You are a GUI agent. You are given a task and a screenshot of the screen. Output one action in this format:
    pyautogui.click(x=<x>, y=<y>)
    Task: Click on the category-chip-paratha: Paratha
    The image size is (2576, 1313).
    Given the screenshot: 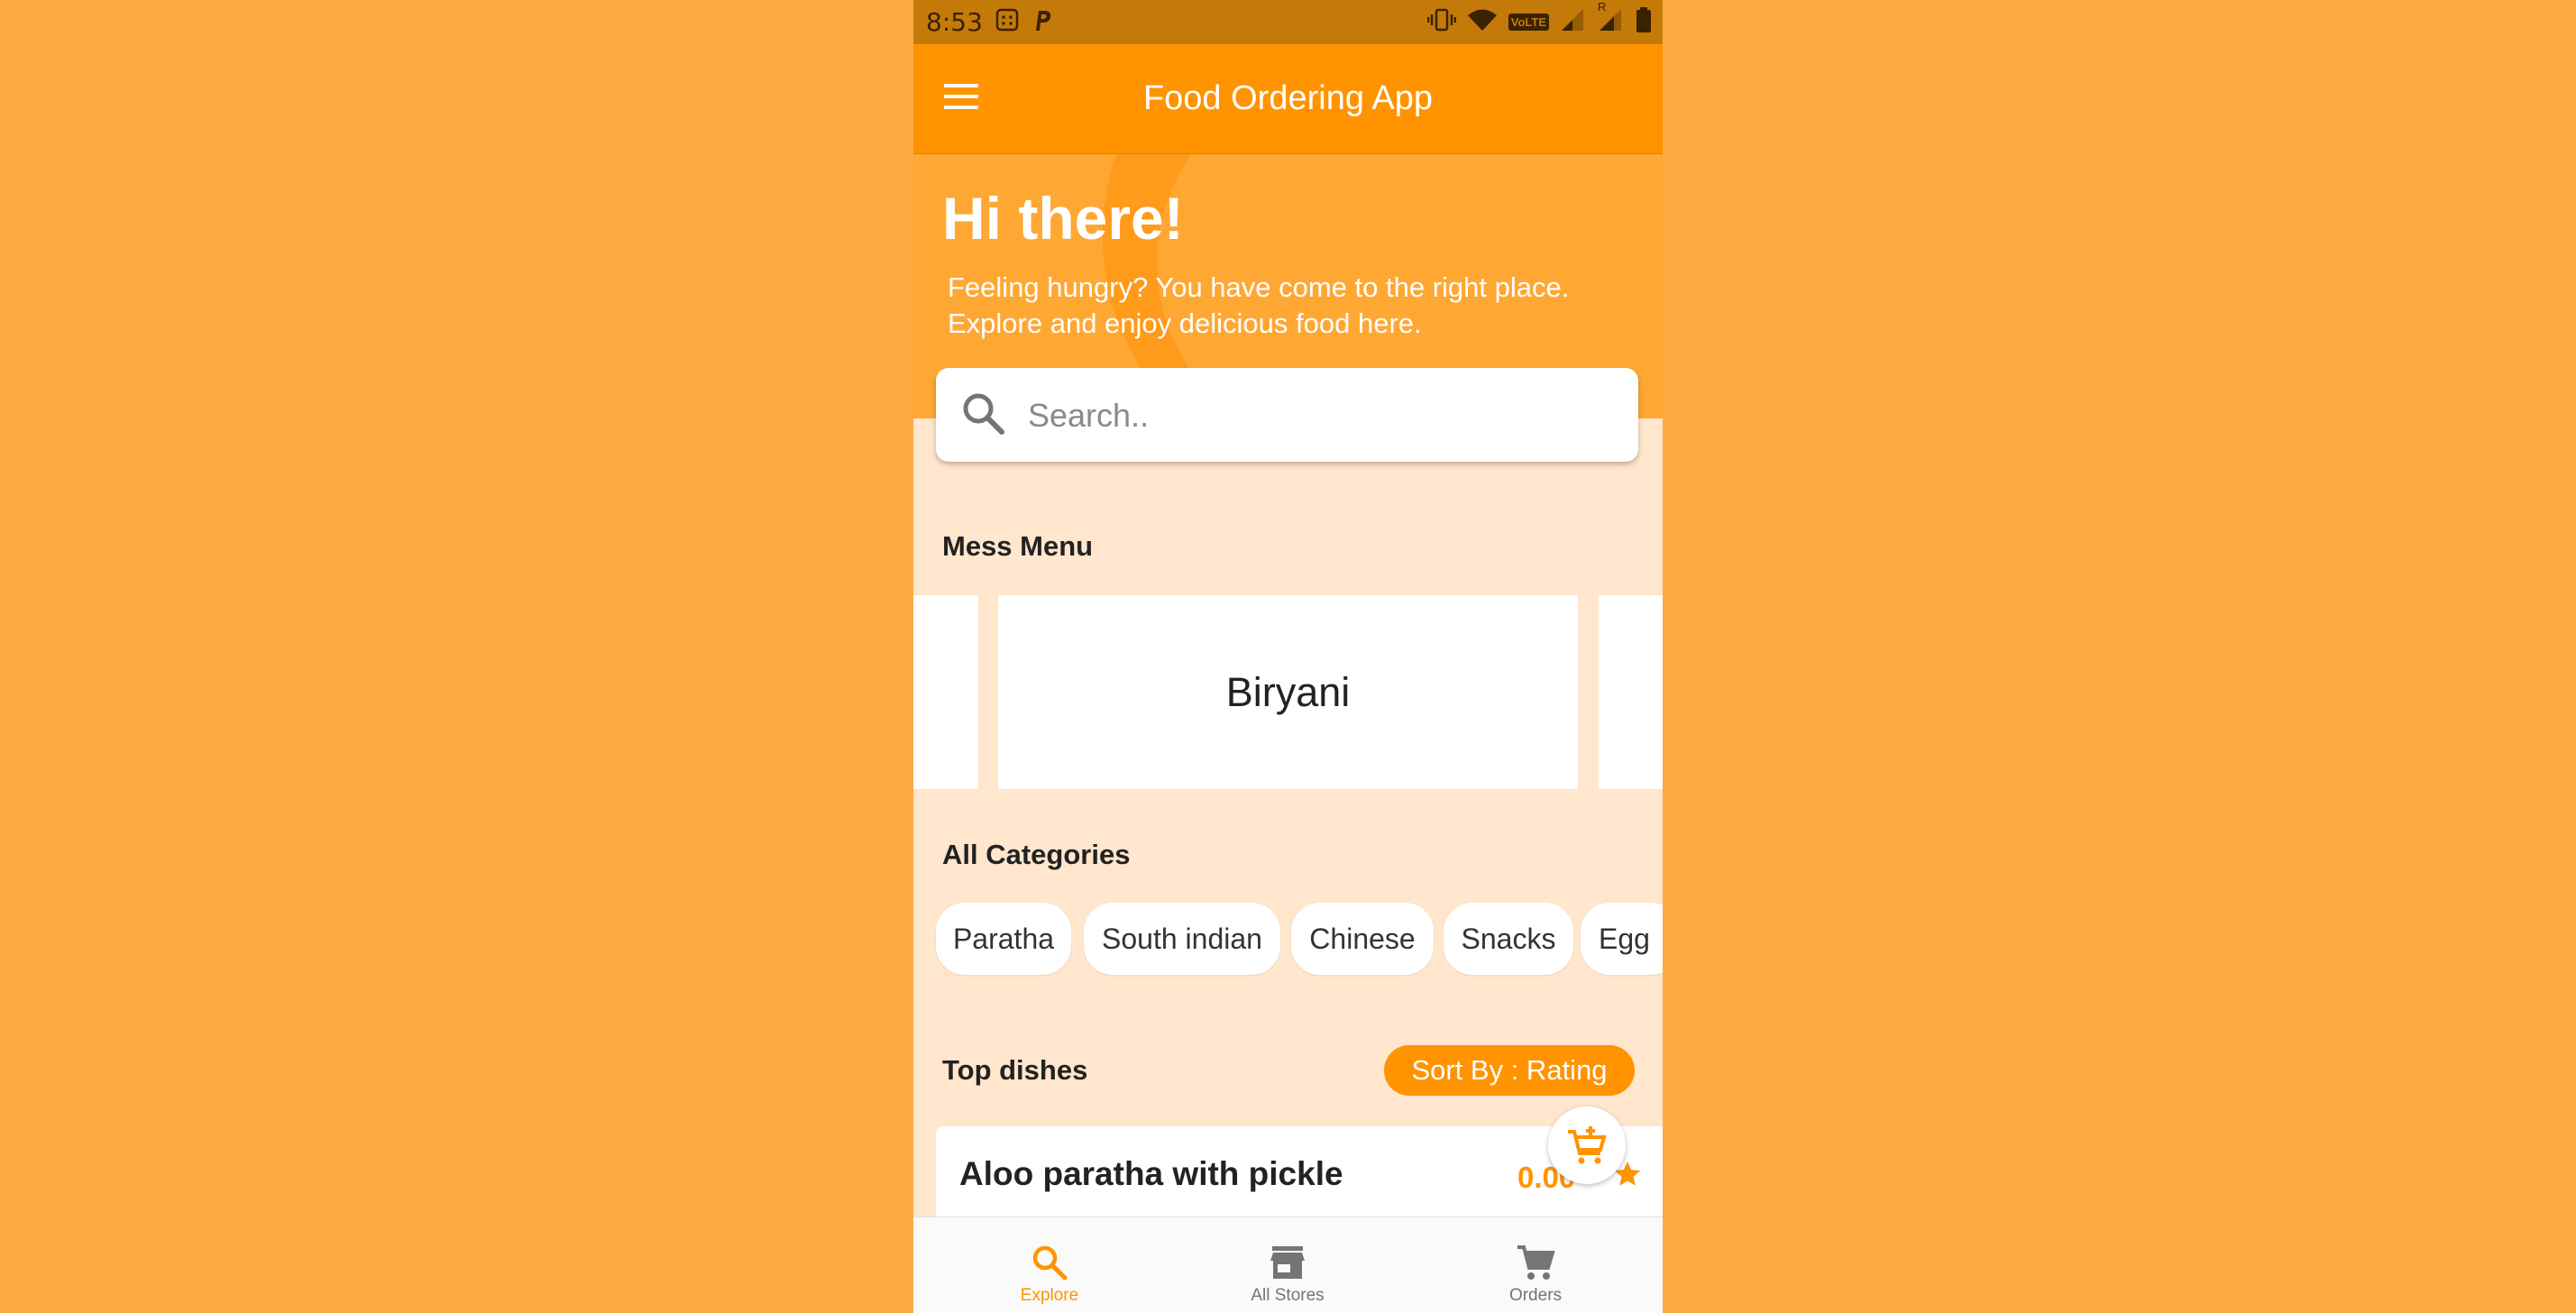 What is the action you would take?
    pyautogui.click(x=1003, y=939)
    